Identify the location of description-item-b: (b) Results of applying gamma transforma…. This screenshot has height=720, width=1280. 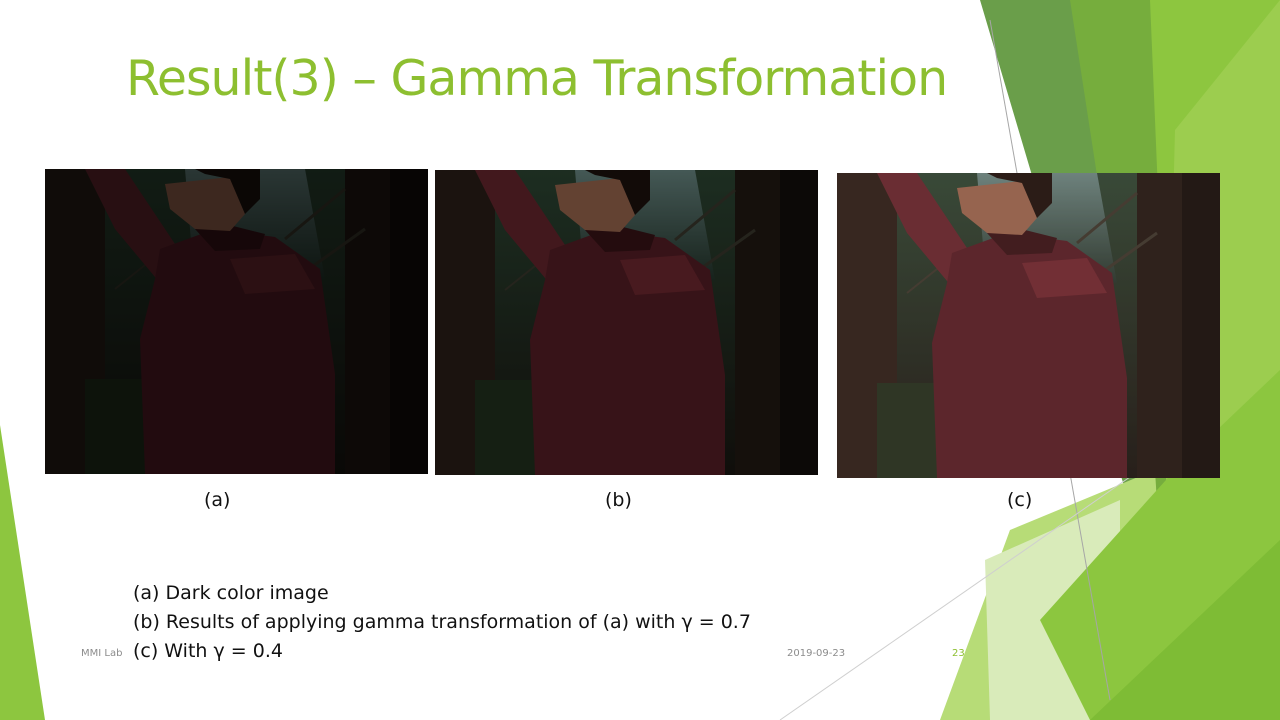
(442, 622).